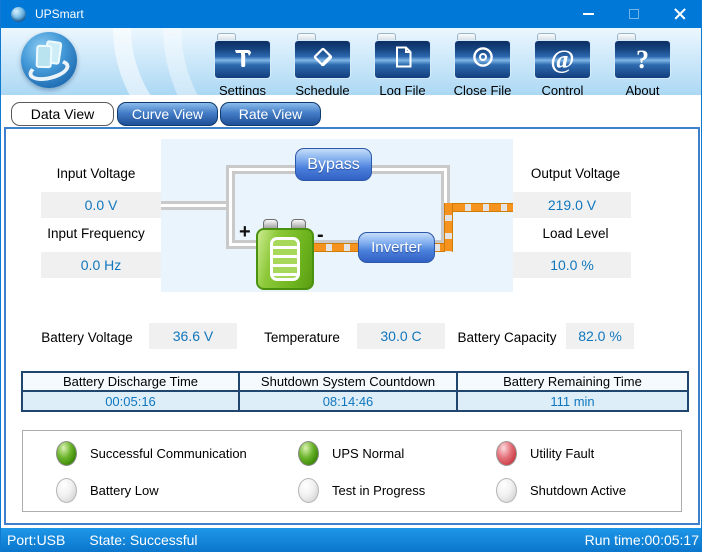 This screenshot has width=702, height=552. Describe the element at coordinates (448, 227) in the screenshot. I see `inverter-riser-flow` at that location.